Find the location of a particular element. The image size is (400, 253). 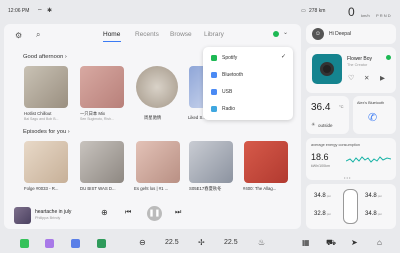

tab-recents: Recents is located at coordinates (147, 34).